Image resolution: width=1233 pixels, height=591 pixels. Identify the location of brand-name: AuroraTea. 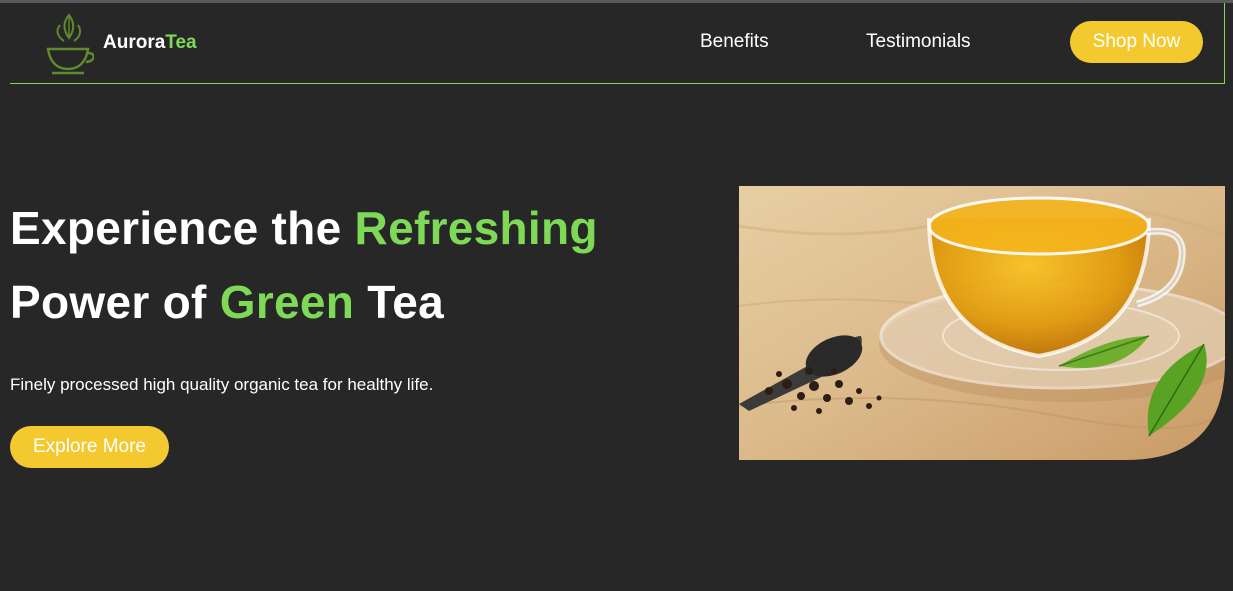
(150, 43).